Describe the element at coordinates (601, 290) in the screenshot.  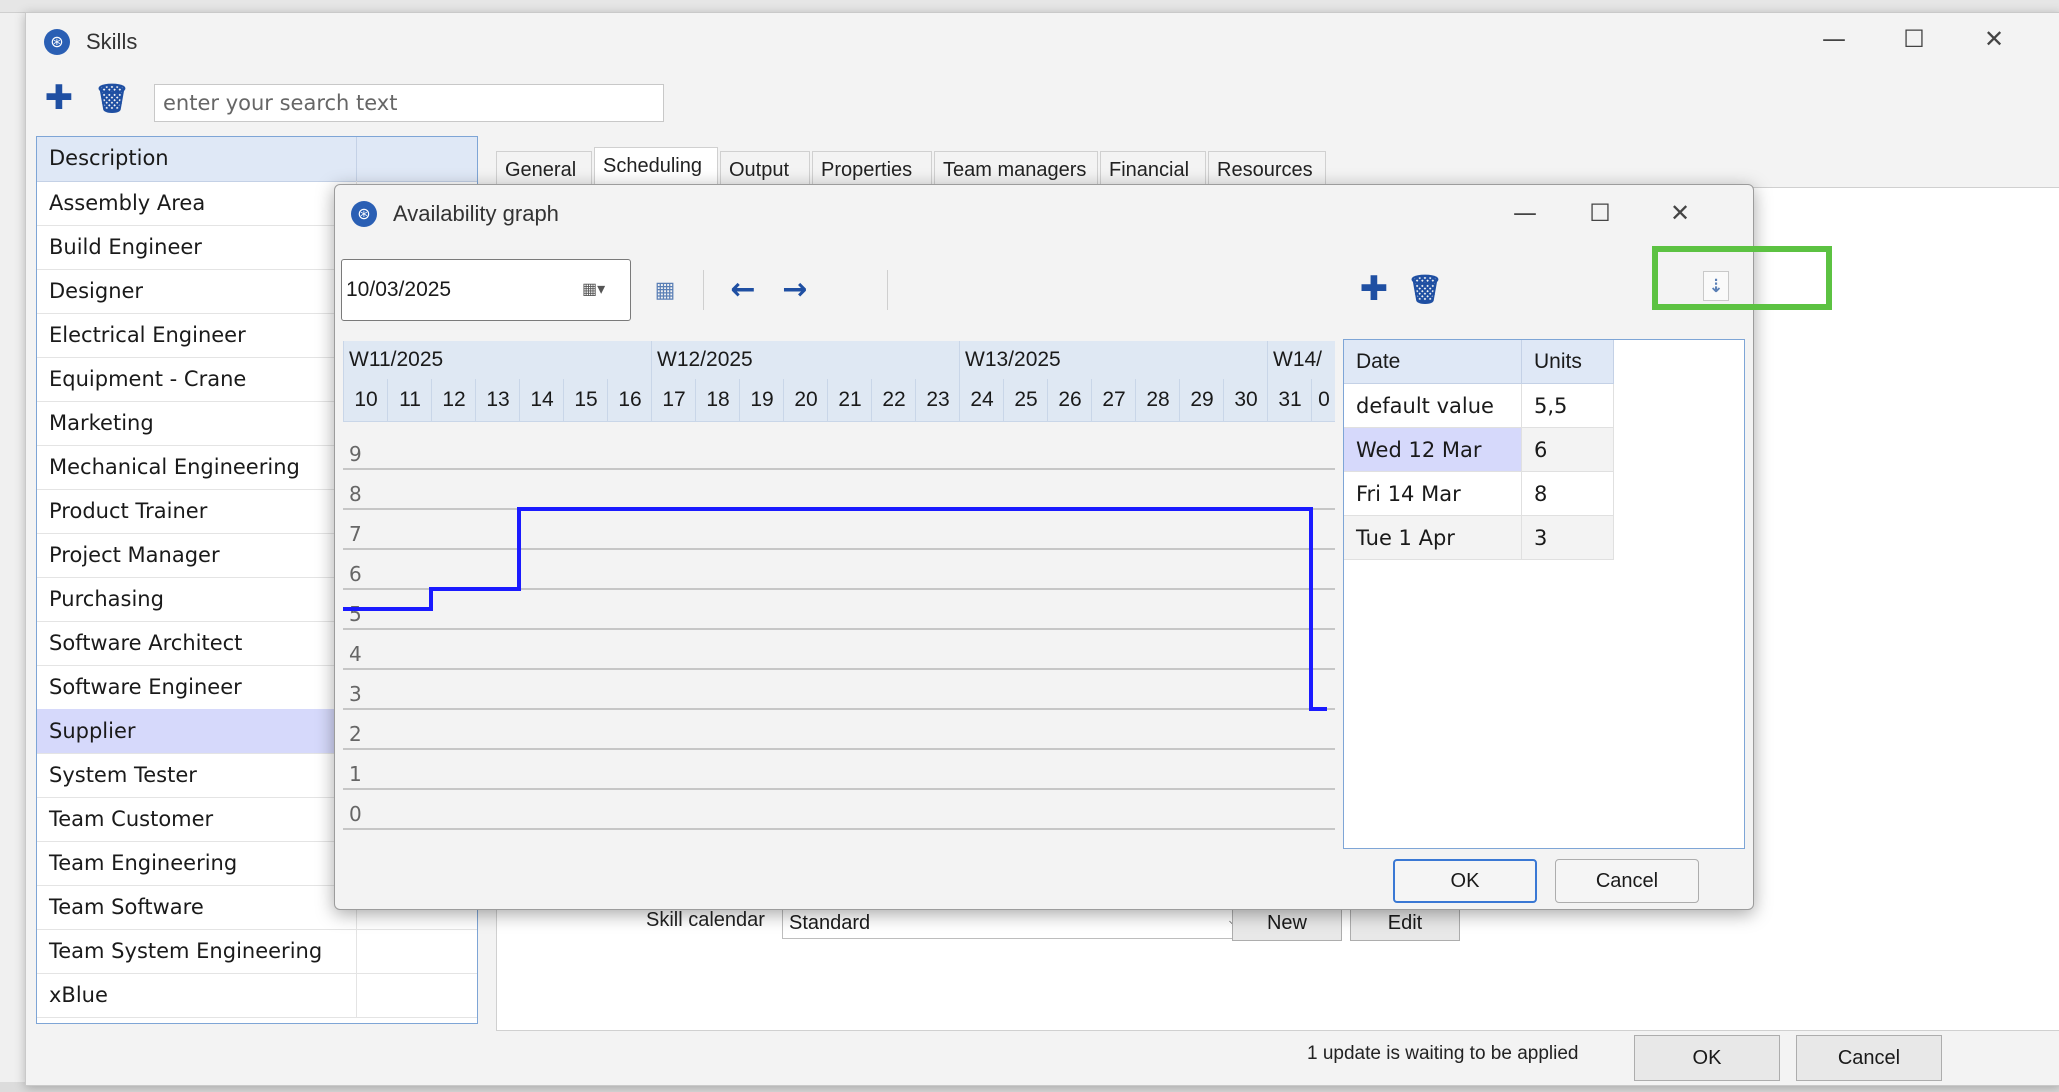
I see `calendar-dropdown-icon: ▦▾` at that location.